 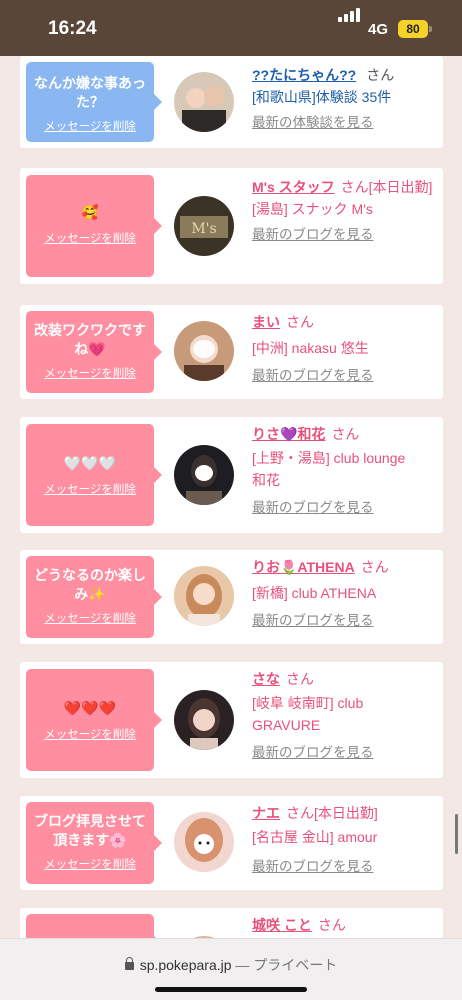 I want to click on sender-info: 城咲 こと さん, so click(x=346, y=925).